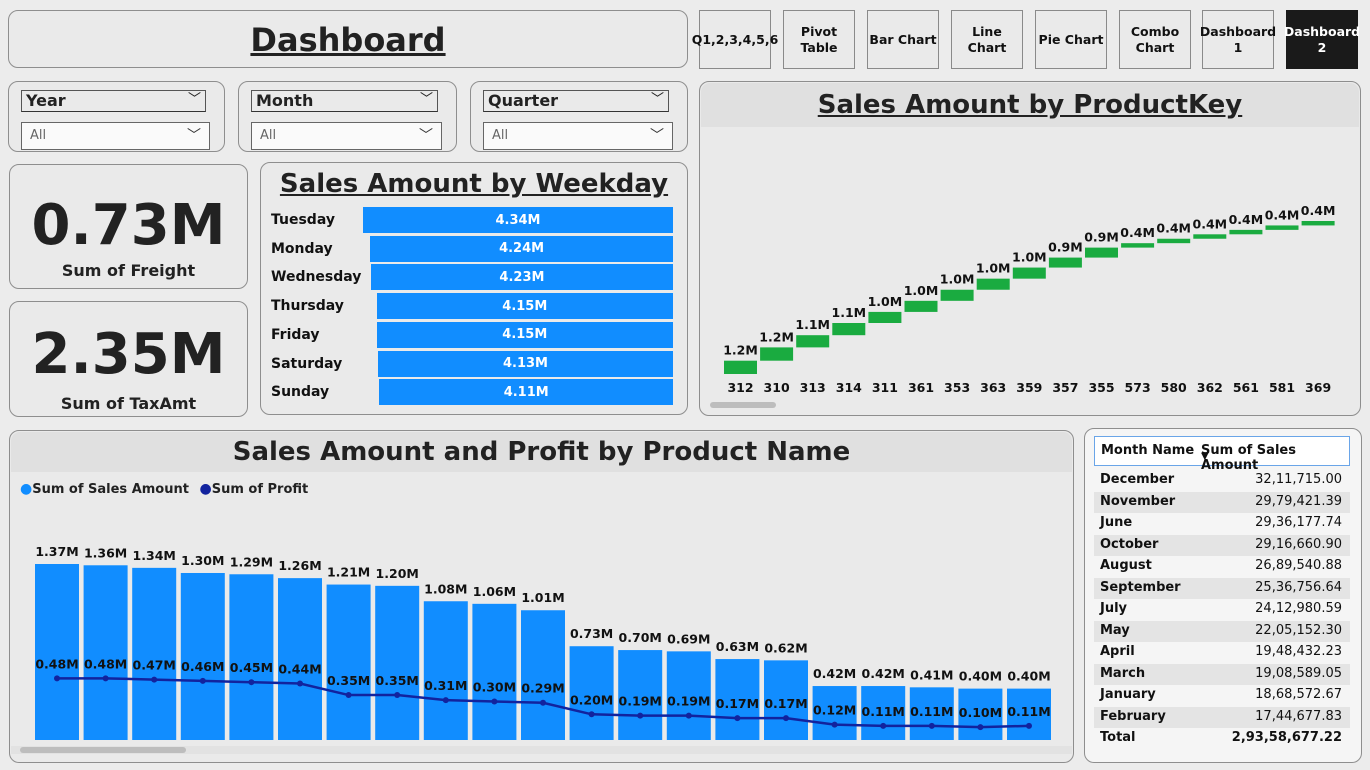 Image resolution: width=1370 pixels, height=770 pixels. I want to click on quarter-slicer-header: Quarter ﹀, so click(576, 101).